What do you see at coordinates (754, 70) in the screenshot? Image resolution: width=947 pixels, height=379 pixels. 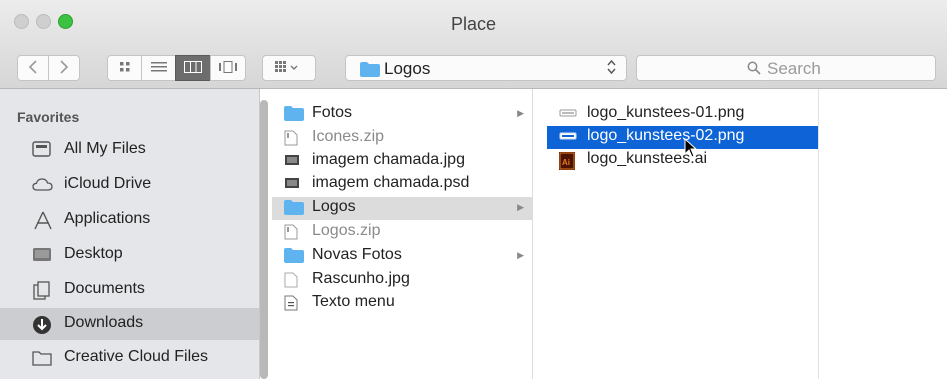 I see `search-icon` at bounding box center [754, 70].